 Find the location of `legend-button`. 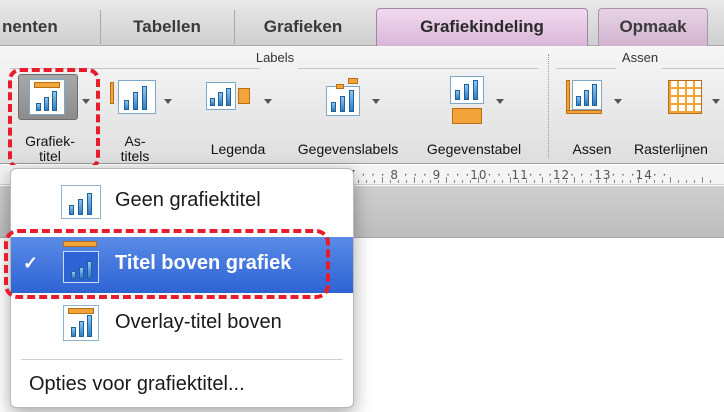

legend-button is located at coordinates (231, 98).